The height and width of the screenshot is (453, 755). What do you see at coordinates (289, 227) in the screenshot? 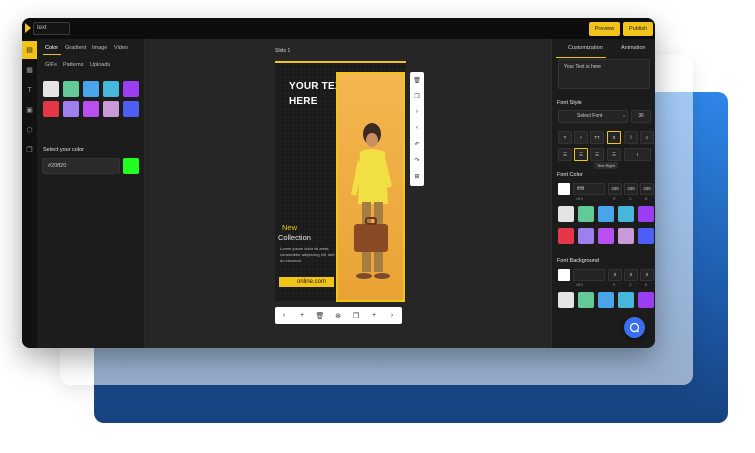
I see `new-text: New` at bounding box center [289, 227].